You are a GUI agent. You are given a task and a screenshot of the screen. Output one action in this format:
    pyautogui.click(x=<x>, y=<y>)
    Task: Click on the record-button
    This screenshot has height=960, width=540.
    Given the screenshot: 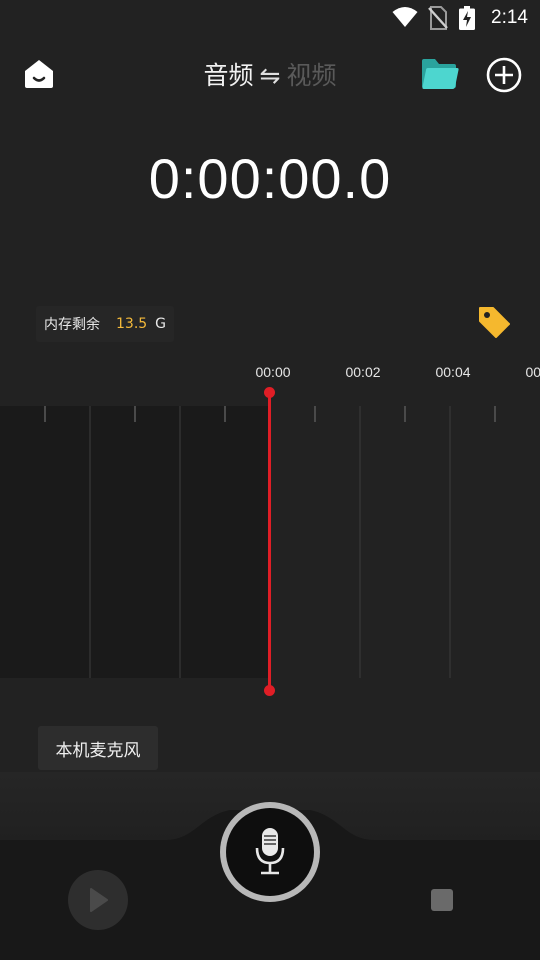 What is the action you would take?
    pyautogui.click(x=270, y=852)
    